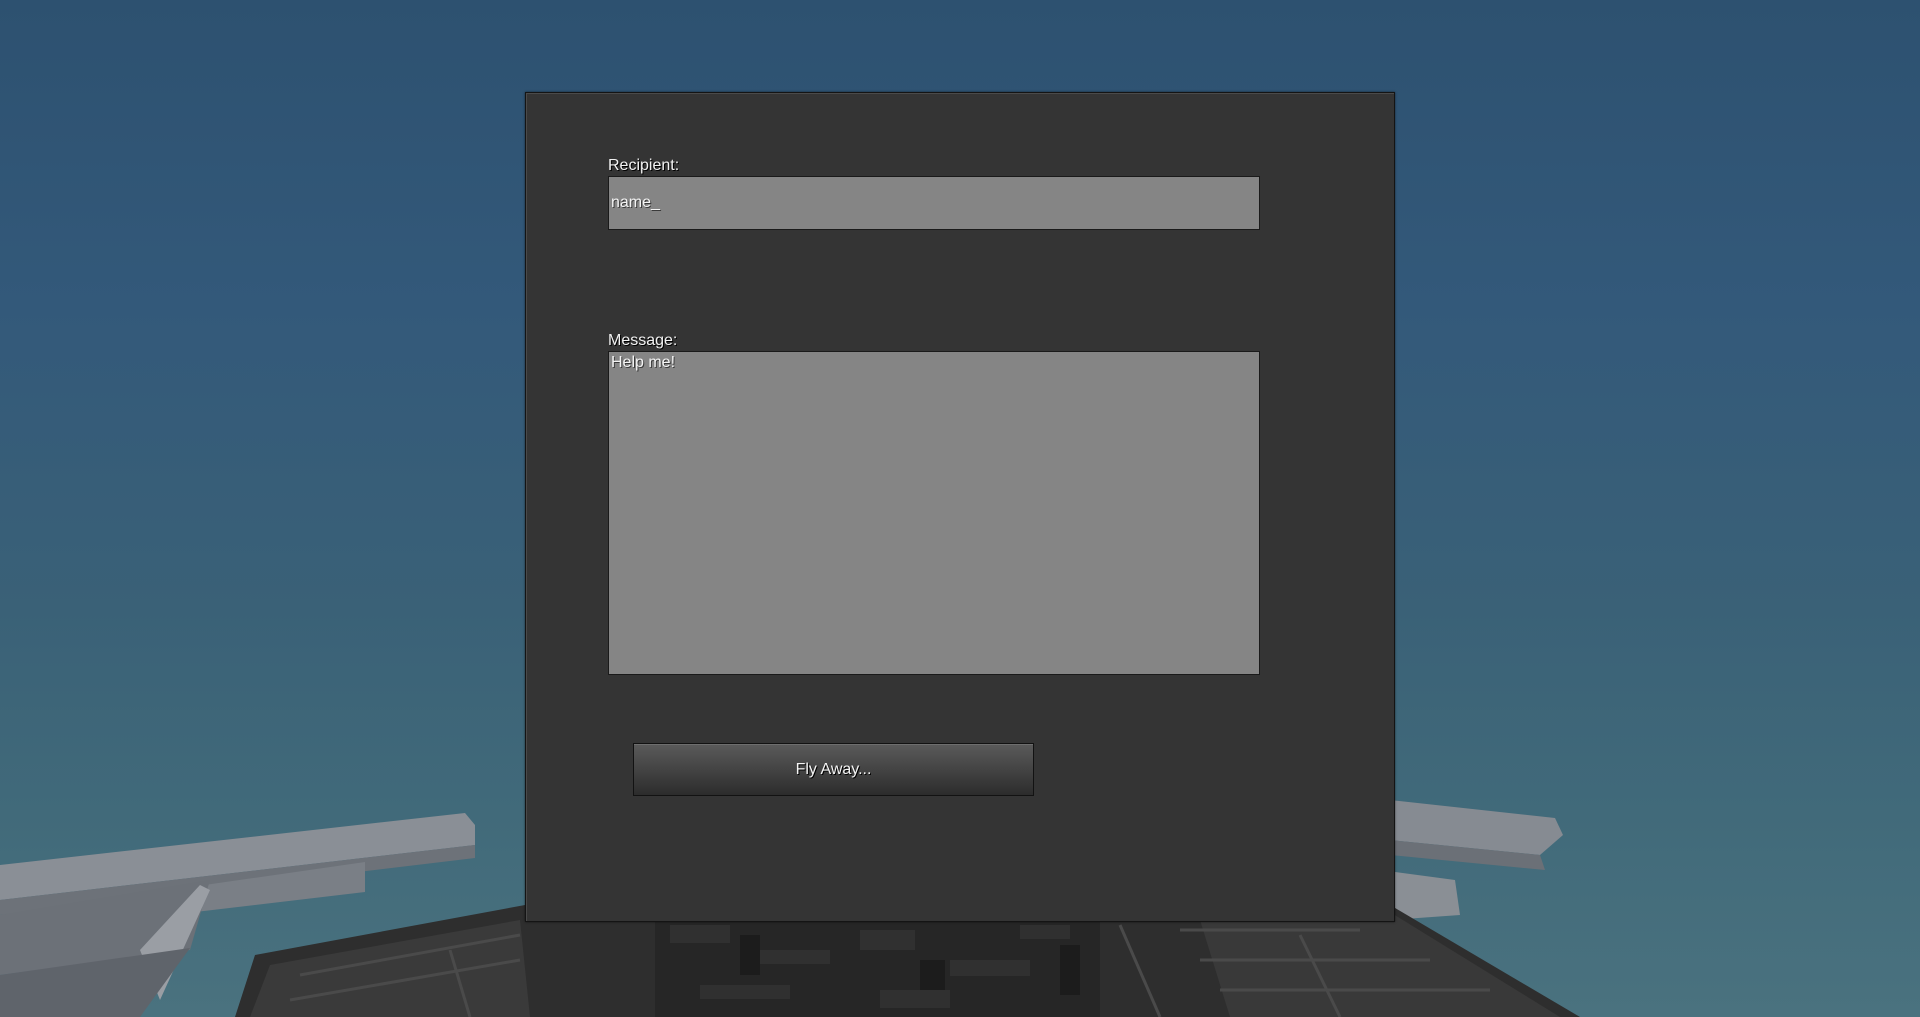 This screenshot has width=1920, height=1017. I want to click on message-textarea: Help me!, so click(934, 513).